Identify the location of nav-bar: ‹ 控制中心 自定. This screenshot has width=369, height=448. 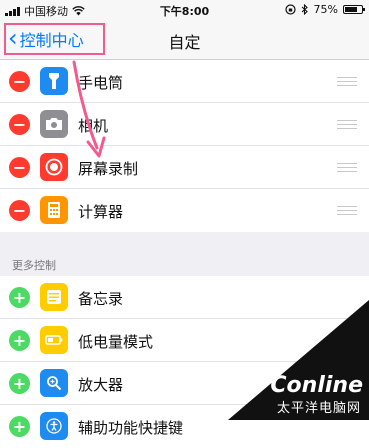
(184, 40).